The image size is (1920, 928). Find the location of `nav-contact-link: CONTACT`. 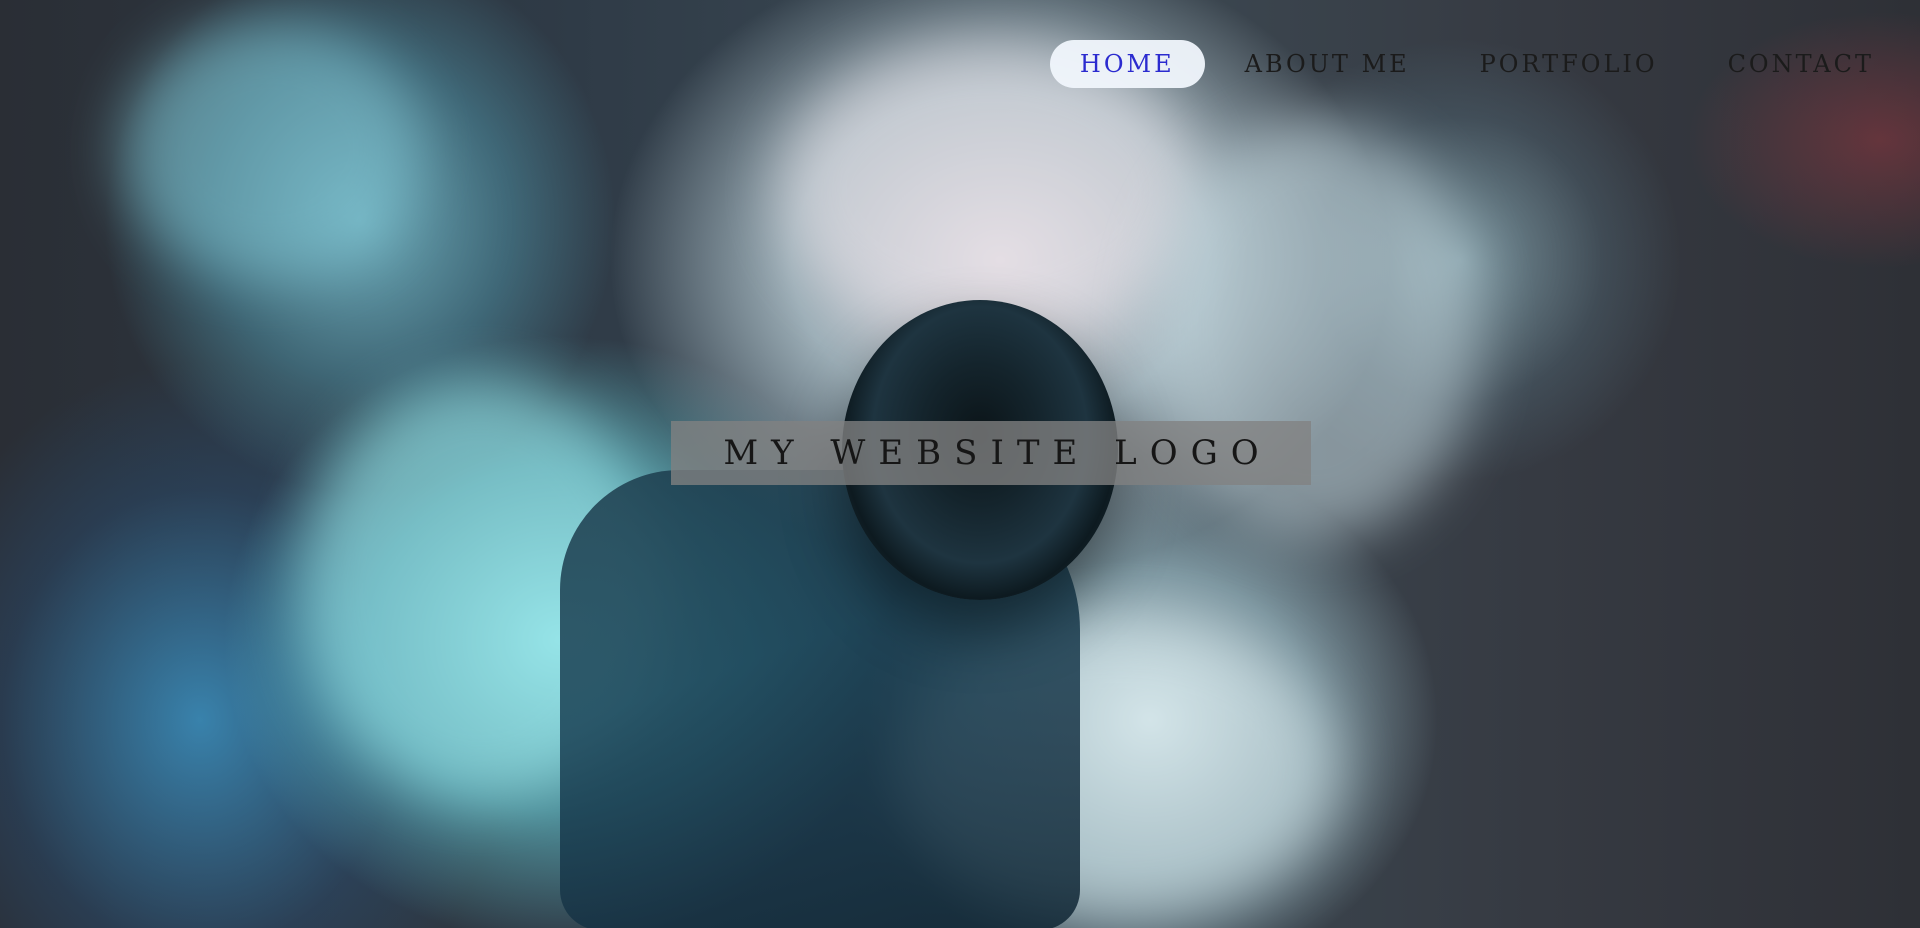

nav-contact-link: CONTACT is located at coordinates (1809, 64).